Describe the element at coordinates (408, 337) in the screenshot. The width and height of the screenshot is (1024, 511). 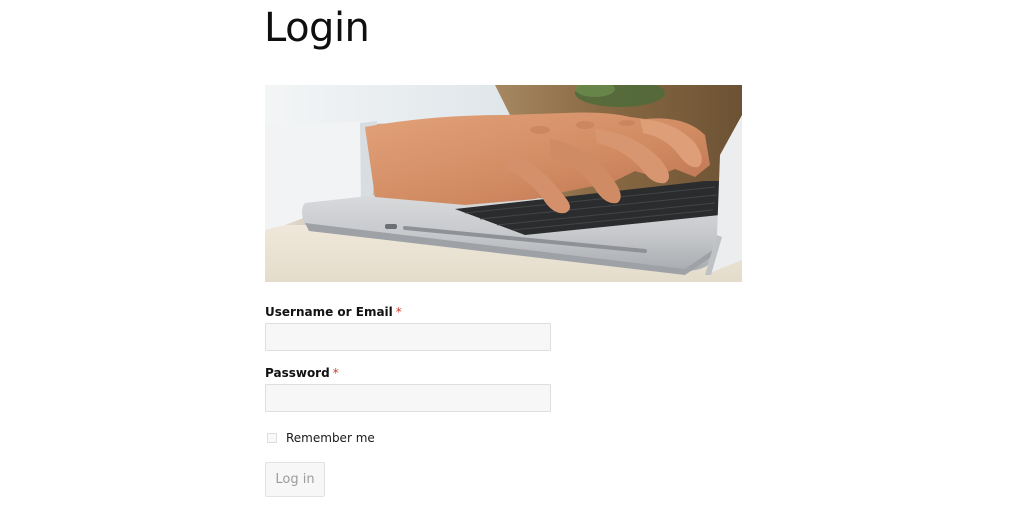
I see `username-input` at that location.